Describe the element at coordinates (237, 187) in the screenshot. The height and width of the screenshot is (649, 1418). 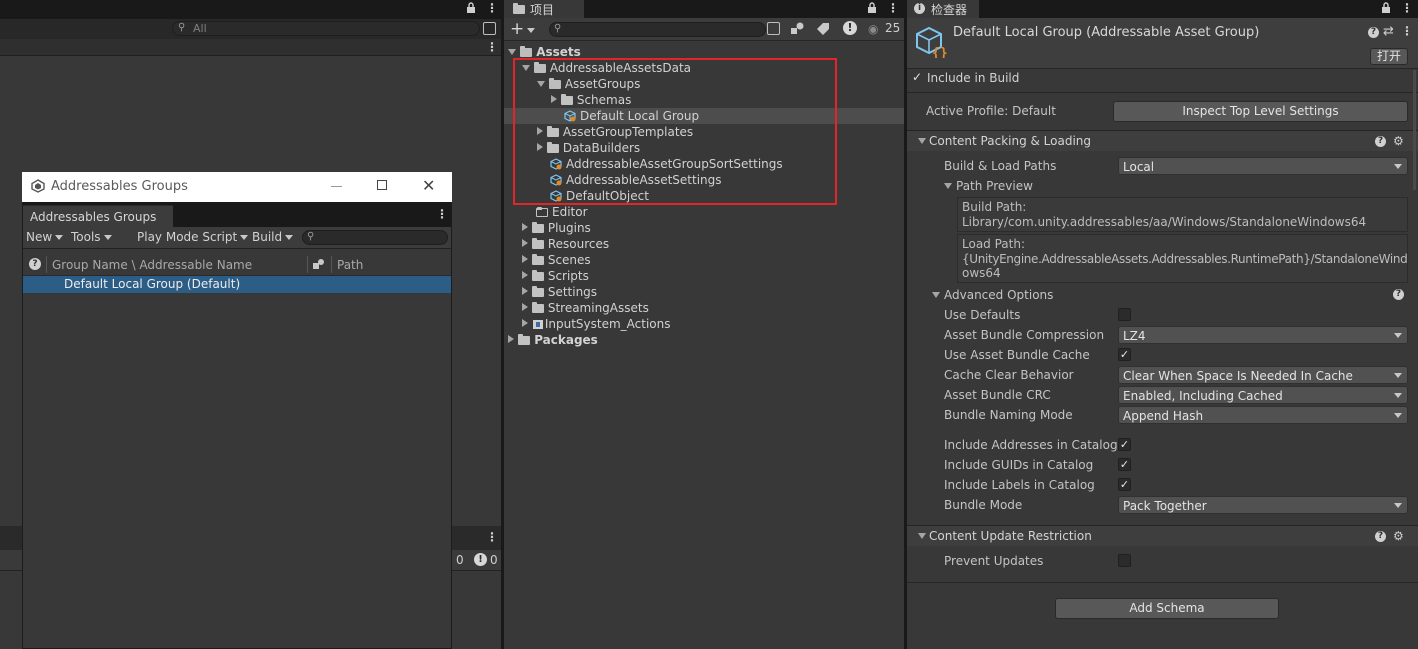
I see `addressables-titlebar: Addressables Groups ✕` at that location.